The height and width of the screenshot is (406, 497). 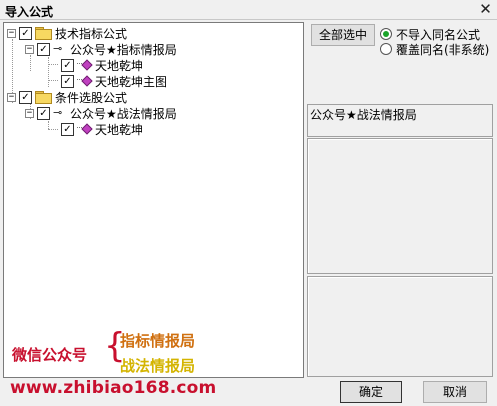 What do you see at coordinates (400, 326) in the screenshot?
I see `formula-params-box` at bounding box center [400, 326].